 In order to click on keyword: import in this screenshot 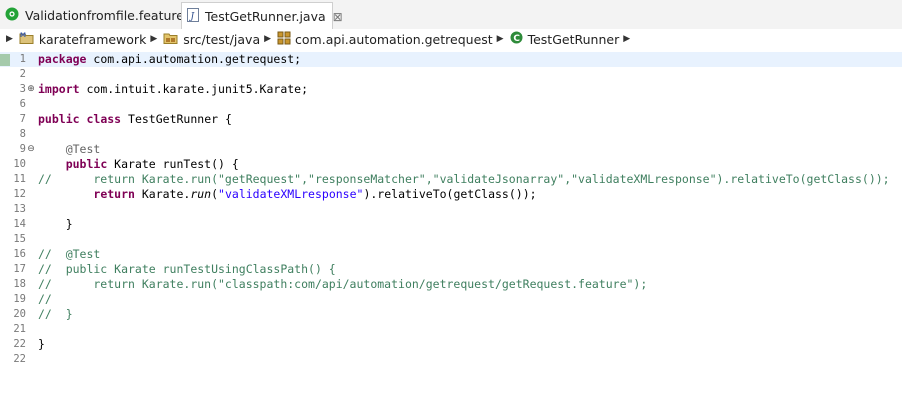, I will do `click(59, 89)`.